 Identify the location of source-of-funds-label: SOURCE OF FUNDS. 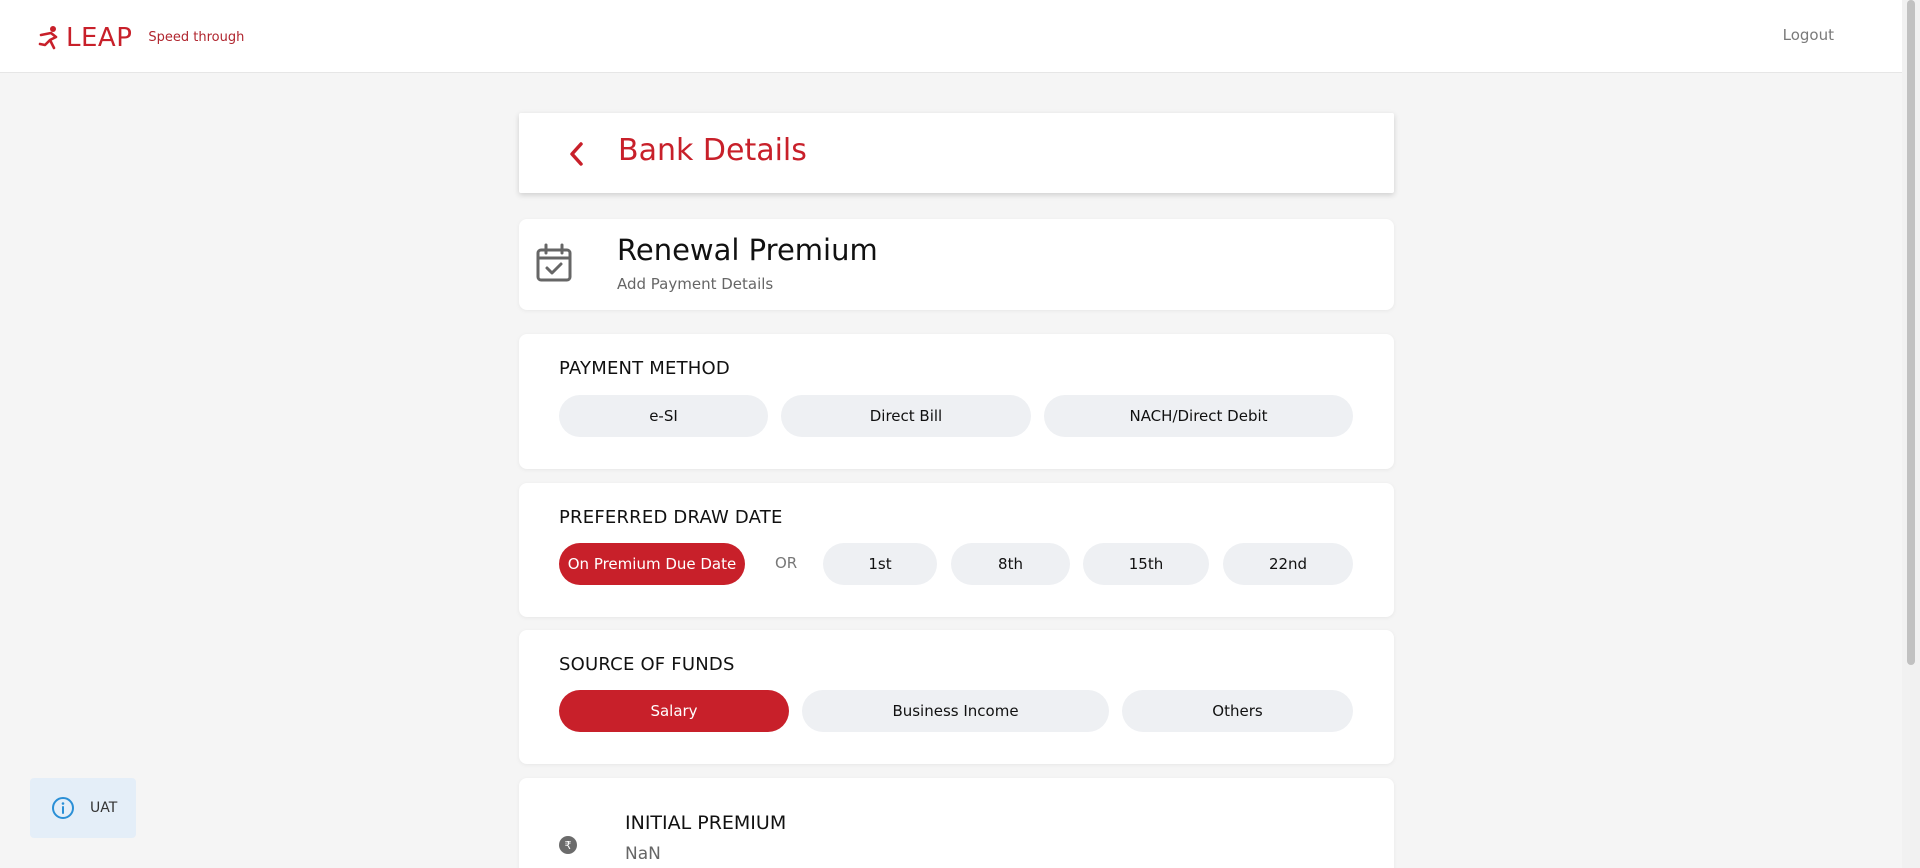
(647, 664).